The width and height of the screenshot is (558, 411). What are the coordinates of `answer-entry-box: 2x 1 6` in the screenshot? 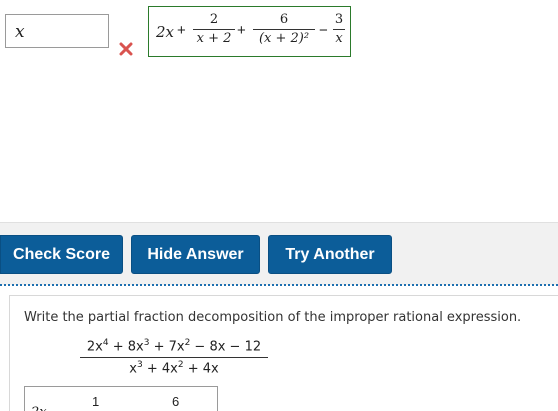 It's located at (121, 398).